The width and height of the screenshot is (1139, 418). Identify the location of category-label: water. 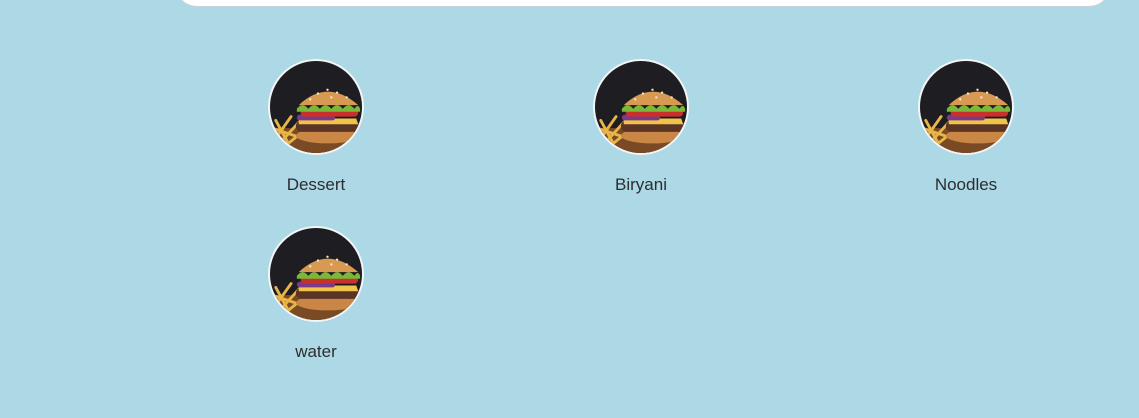
(316, 351).